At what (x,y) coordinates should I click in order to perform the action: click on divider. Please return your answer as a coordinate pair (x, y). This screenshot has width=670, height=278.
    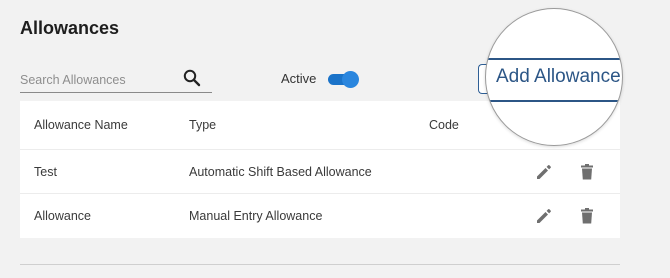
    Looking at the image, I should click on (320, 264).